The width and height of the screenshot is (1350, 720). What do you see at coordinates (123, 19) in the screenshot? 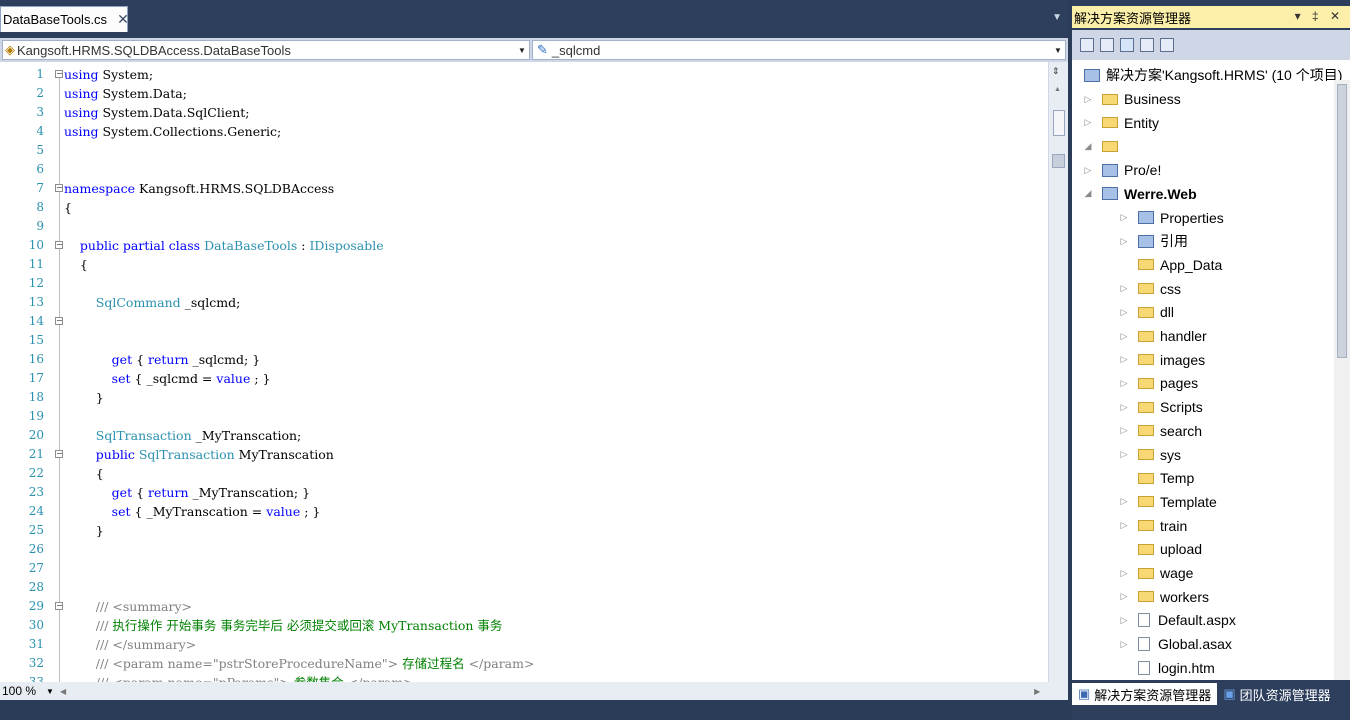
I see `close-icon: ✕` at bounding box center [123, 19].